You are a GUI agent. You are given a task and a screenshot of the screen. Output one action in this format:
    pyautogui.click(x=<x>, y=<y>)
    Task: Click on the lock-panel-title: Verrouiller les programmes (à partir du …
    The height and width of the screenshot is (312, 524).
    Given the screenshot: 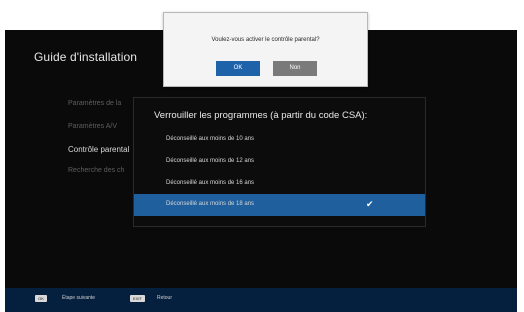 What is the action you would take?
    pyautogui.click(x=261, y=115)
    